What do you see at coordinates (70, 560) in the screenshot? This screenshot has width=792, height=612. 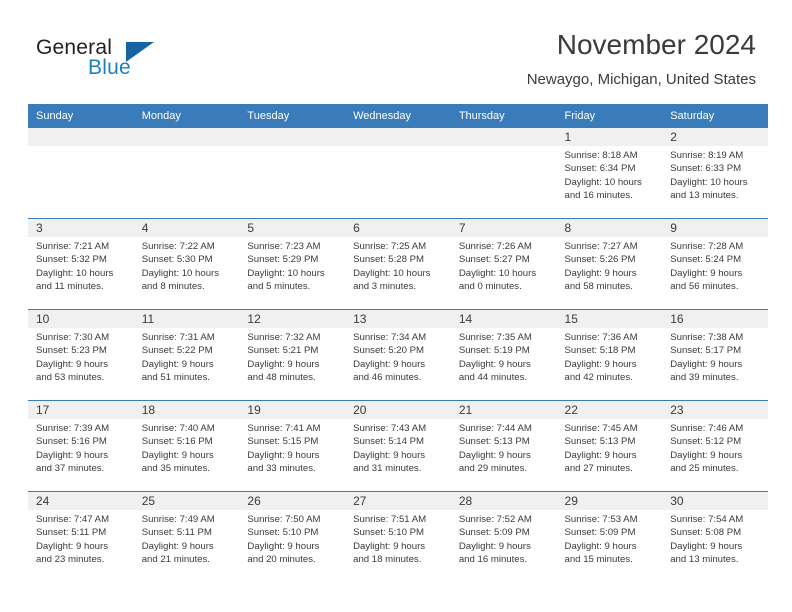 I see `sun-info-daylight2: and 23 minutes.` at bounding box center [70, 560].